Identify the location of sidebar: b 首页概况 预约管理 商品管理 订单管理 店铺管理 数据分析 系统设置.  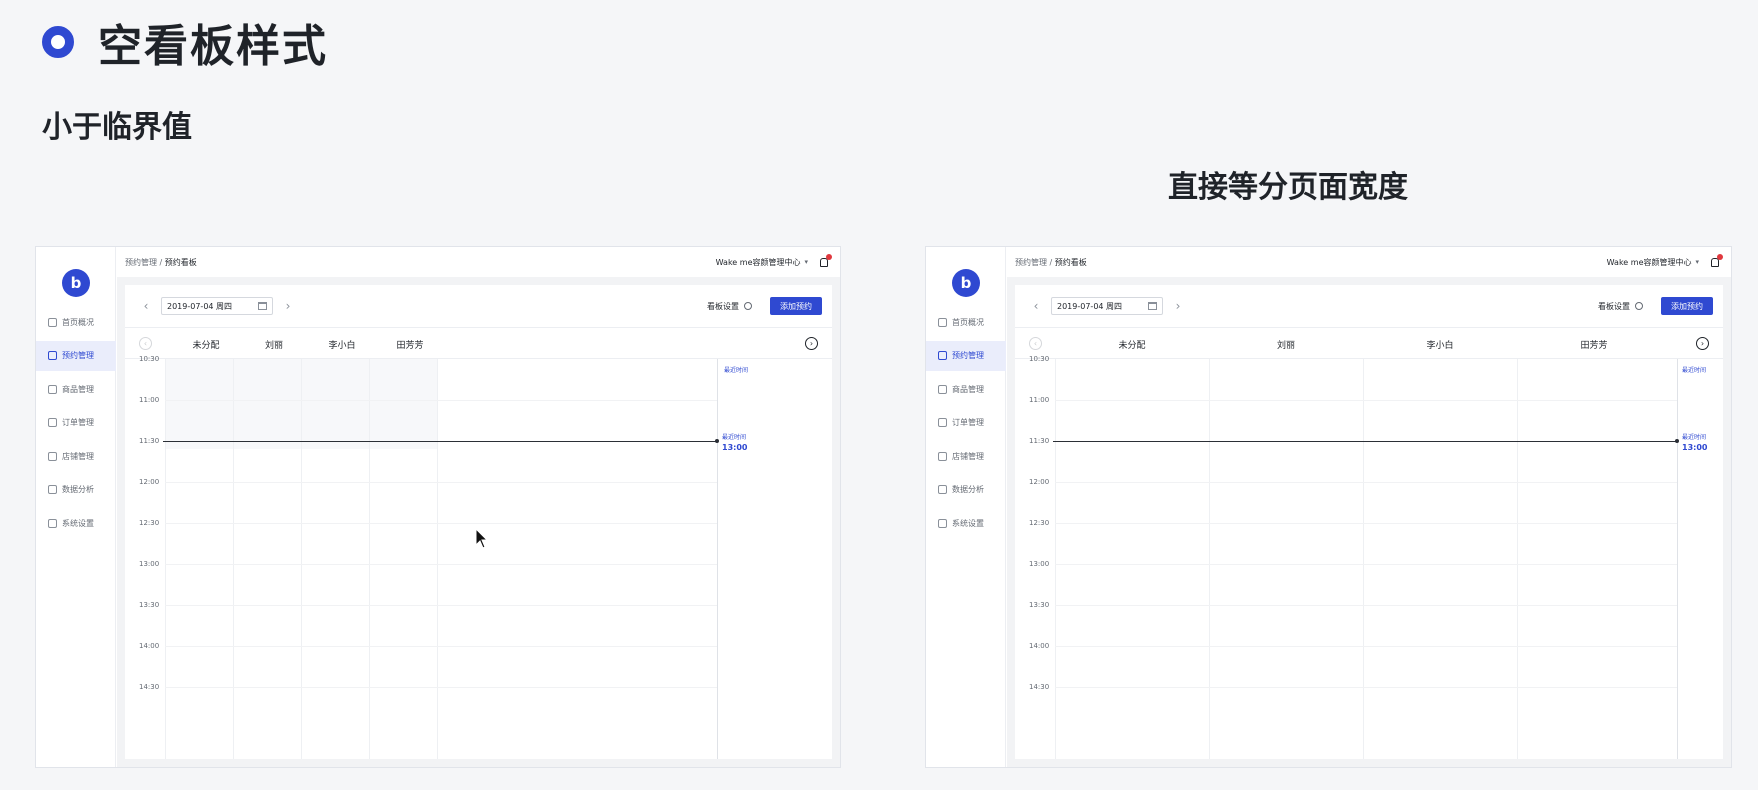
(76, 507).